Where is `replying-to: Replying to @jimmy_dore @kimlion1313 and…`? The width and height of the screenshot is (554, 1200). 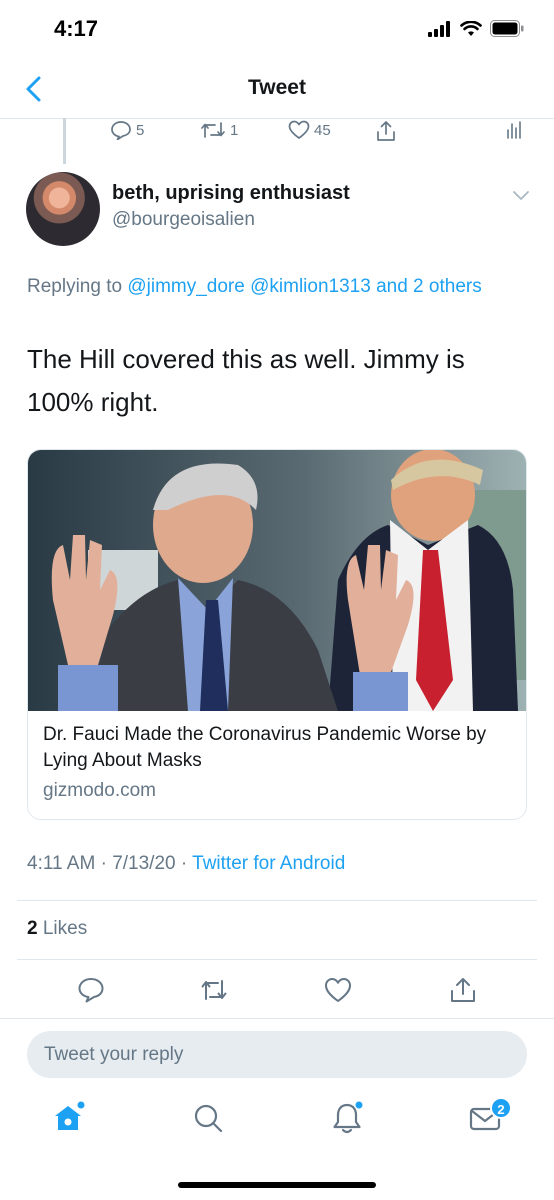
replying-to: Replying to @jimmy_dore @kimlion1313 and… is located at coordinates (262, 287).